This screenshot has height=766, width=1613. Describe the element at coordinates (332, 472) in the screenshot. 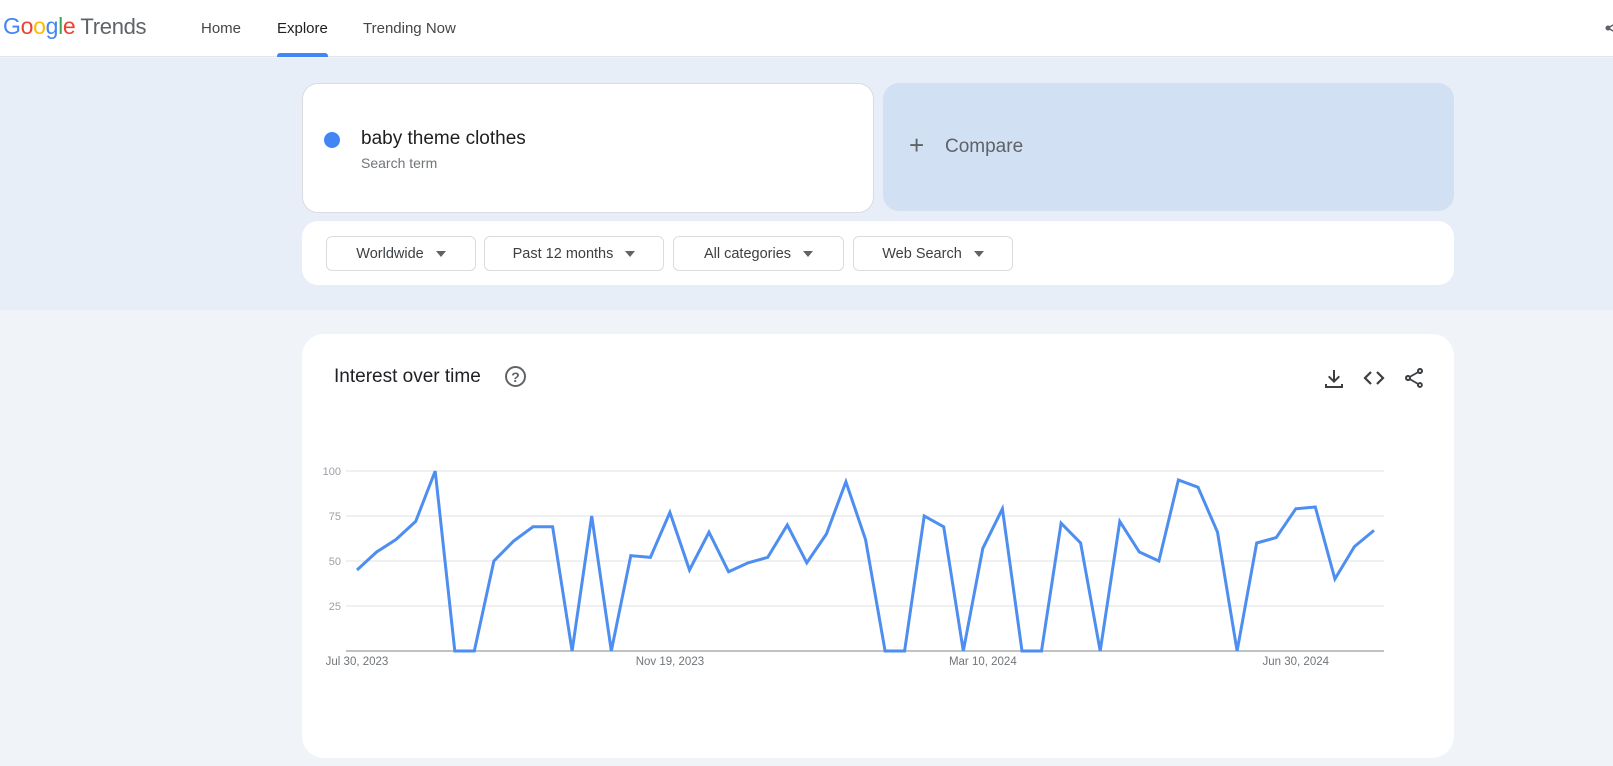

I see `y-tick-label: 100` at that location.